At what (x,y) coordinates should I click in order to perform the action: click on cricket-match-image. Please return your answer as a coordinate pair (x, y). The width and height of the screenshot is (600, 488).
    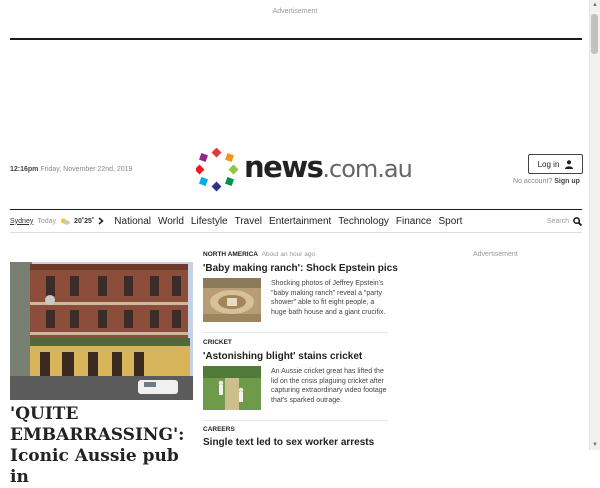
    Looking at the image, I should click on (232, 388).